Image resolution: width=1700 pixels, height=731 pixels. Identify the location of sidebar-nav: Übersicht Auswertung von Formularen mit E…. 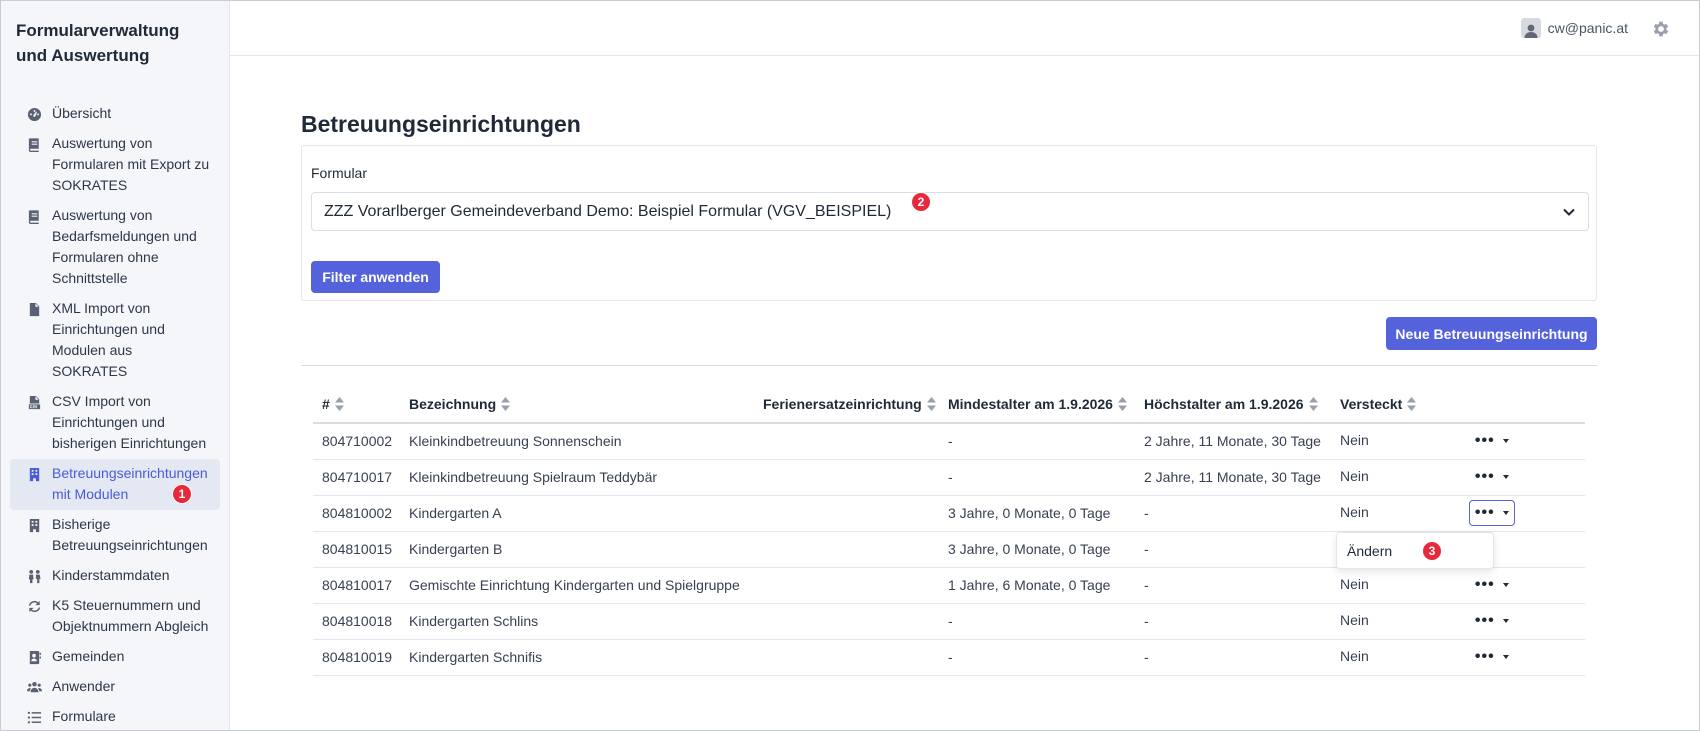
(115, 415).